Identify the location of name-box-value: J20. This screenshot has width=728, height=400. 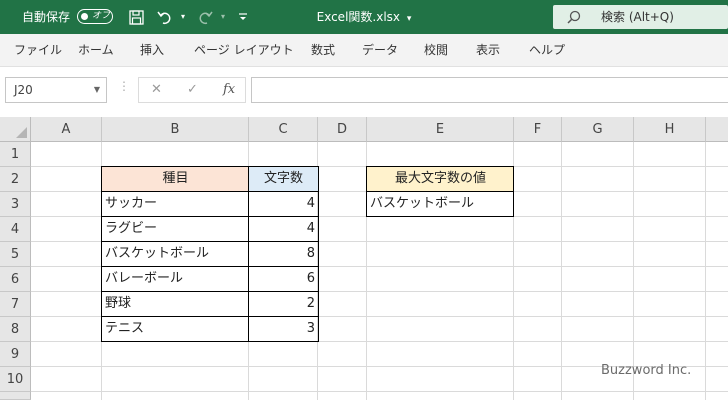
(23, 90).